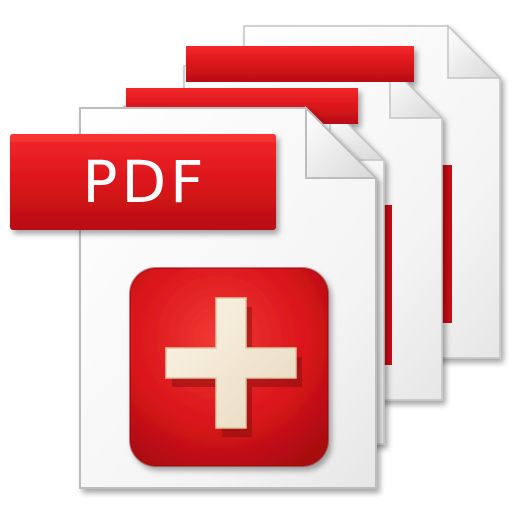  What do you see at coordinates (145, 182) in the screenshot?
I see `pdf-label: PDF` at bounding box center [145, 182].